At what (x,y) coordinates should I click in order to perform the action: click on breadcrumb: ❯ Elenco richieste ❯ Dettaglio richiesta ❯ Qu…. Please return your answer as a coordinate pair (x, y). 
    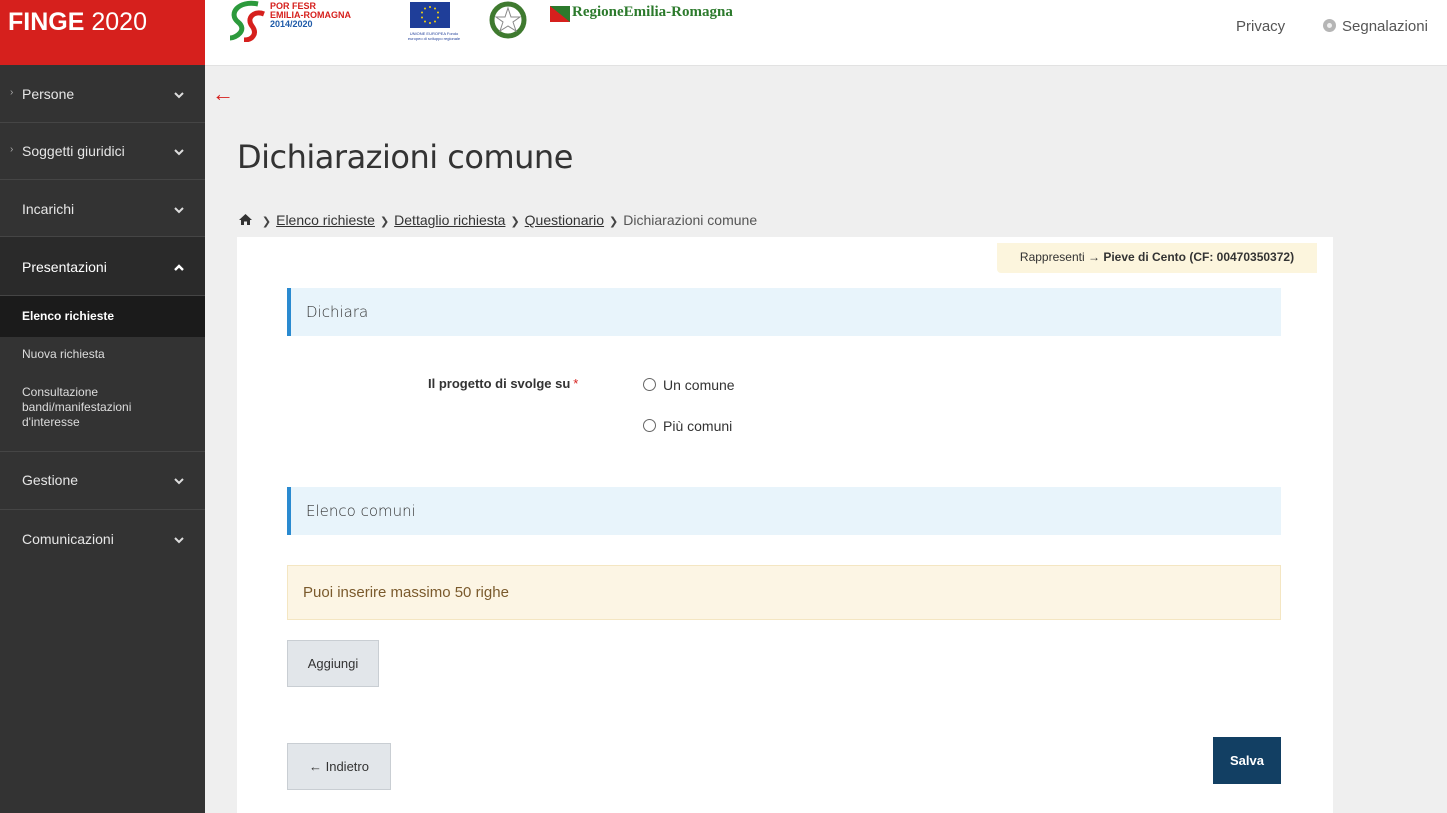
    Looking at the image, I should click on (497, 220).